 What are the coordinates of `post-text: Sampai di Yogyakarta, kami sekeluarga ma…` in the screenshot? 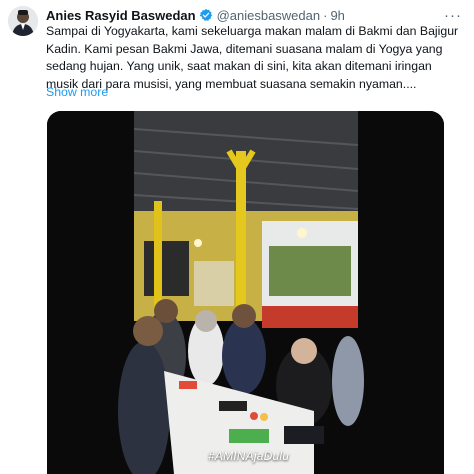 It's located at (254, 58).